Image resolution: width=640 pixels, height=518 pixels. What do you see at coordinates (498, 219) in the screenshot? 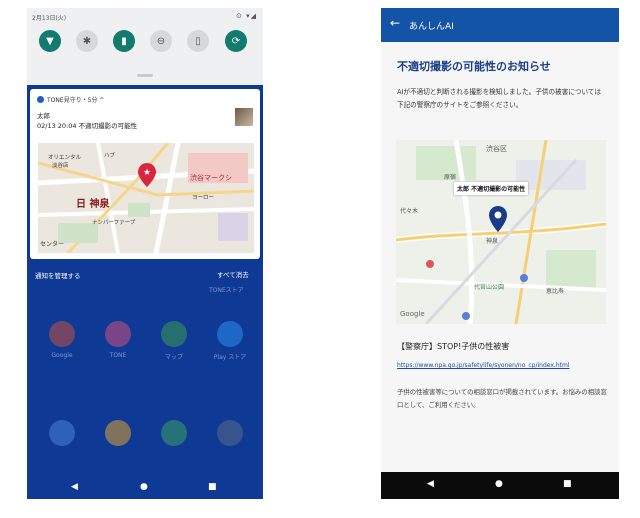
I see `location-pin-icon` at bounding box center [498, 219].